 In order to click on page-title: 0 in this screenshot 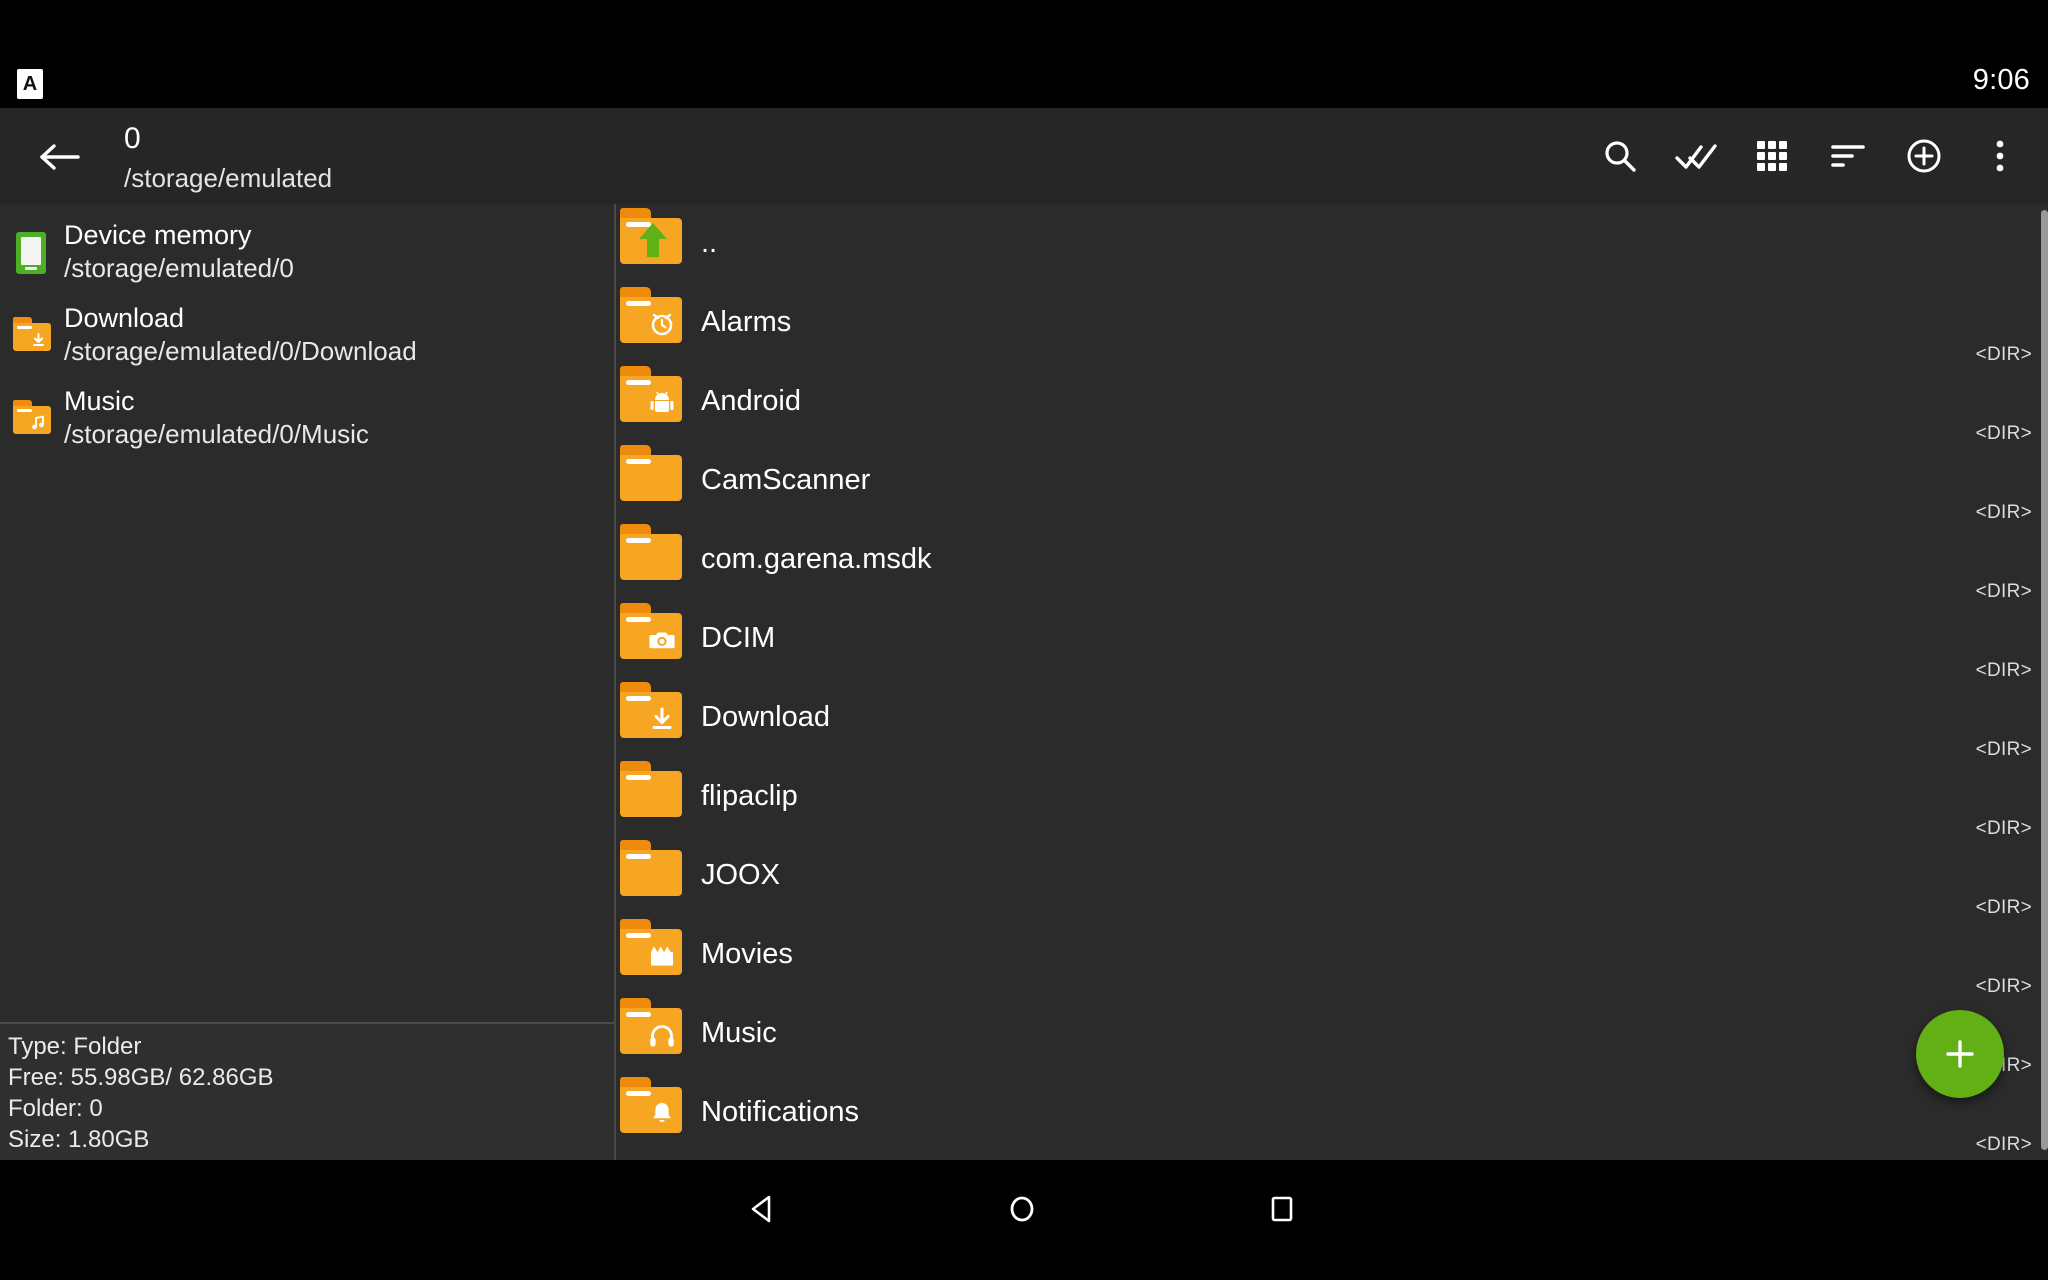, I will do `click(132, 138)`.